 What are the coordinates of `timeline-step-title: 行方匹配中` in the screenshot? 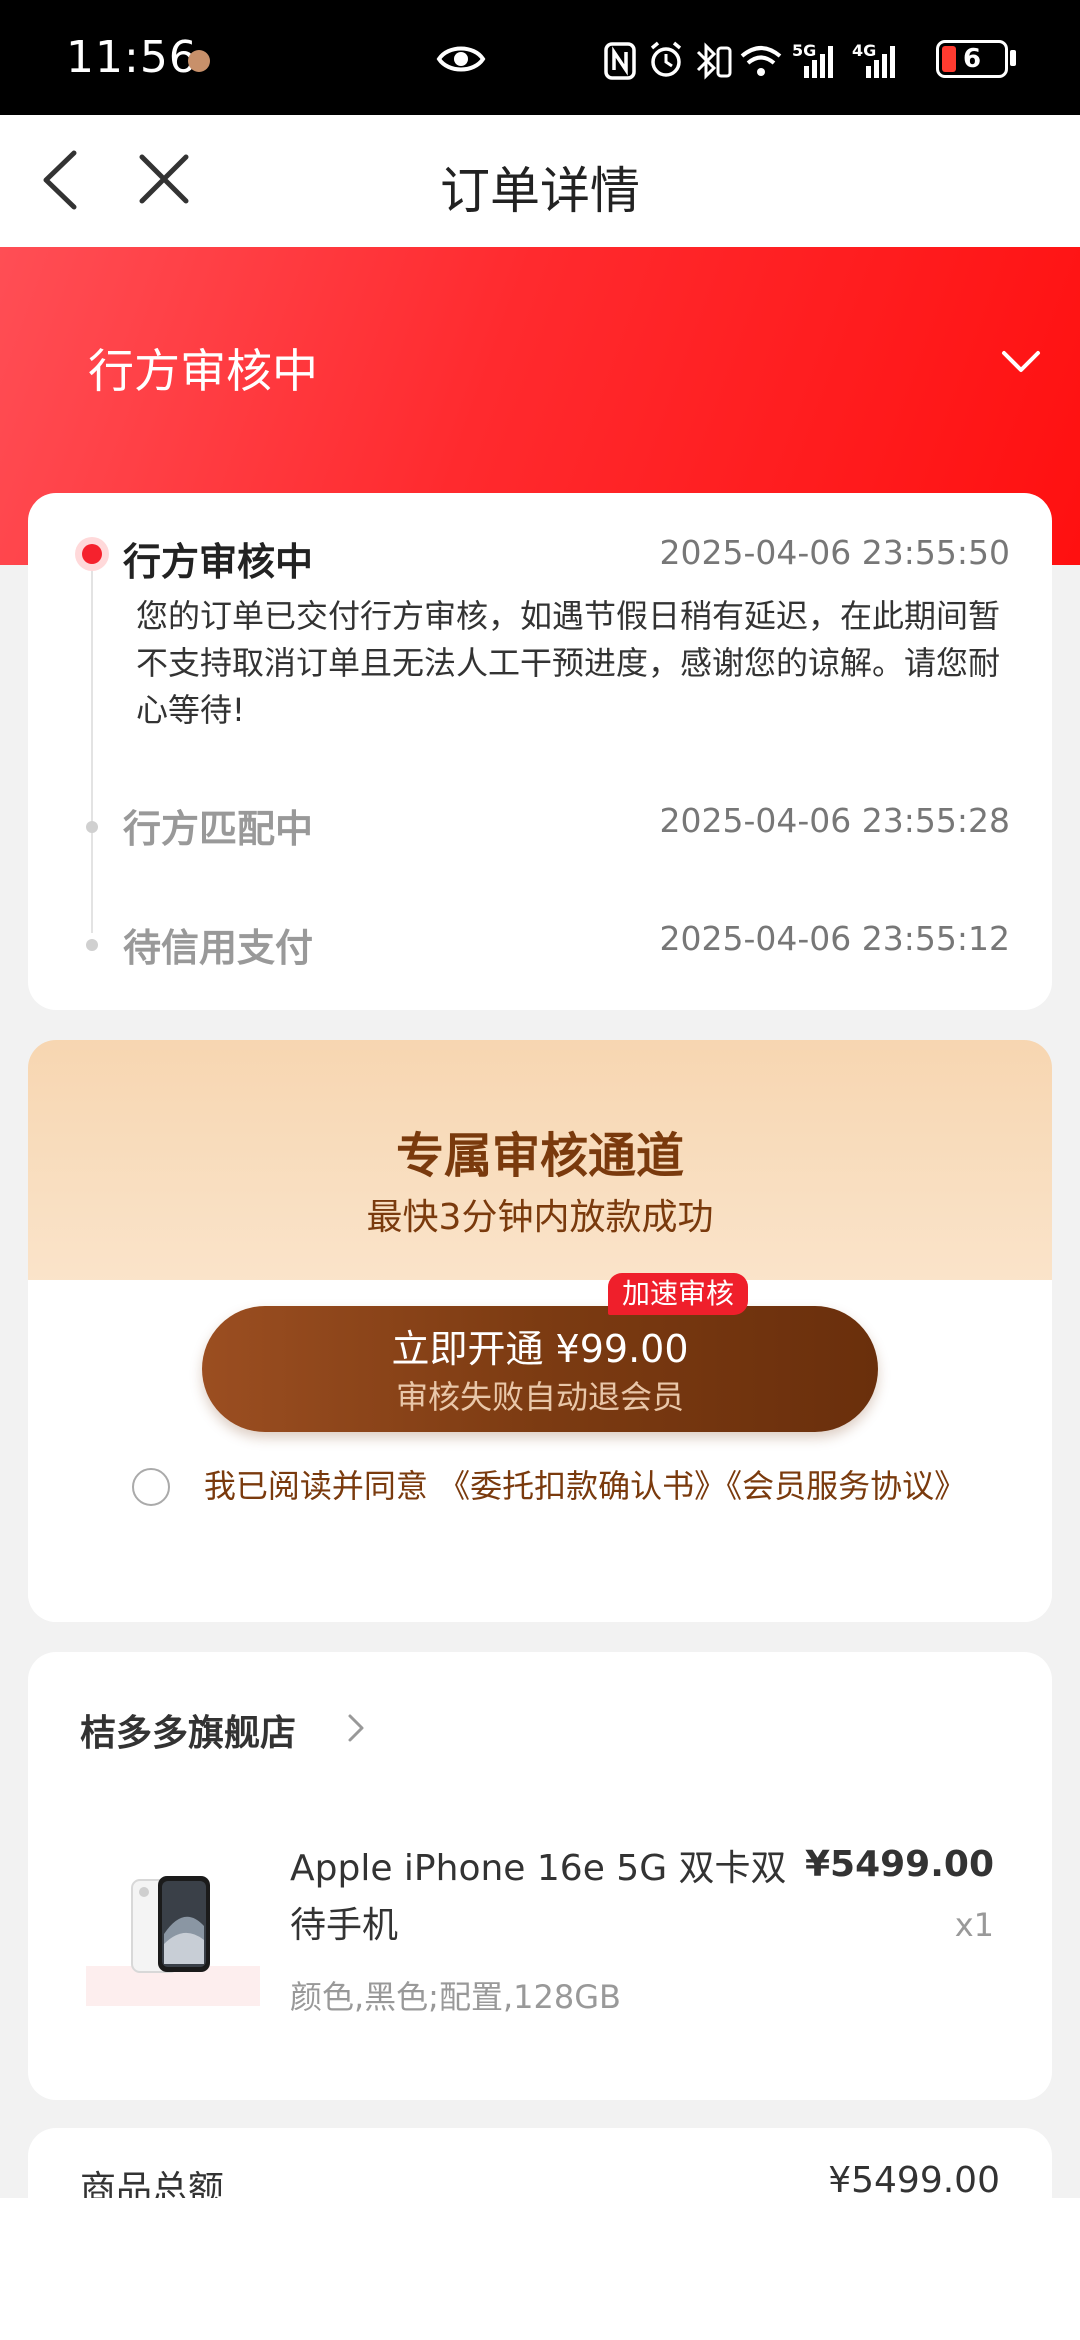 It's located at (218, 829).